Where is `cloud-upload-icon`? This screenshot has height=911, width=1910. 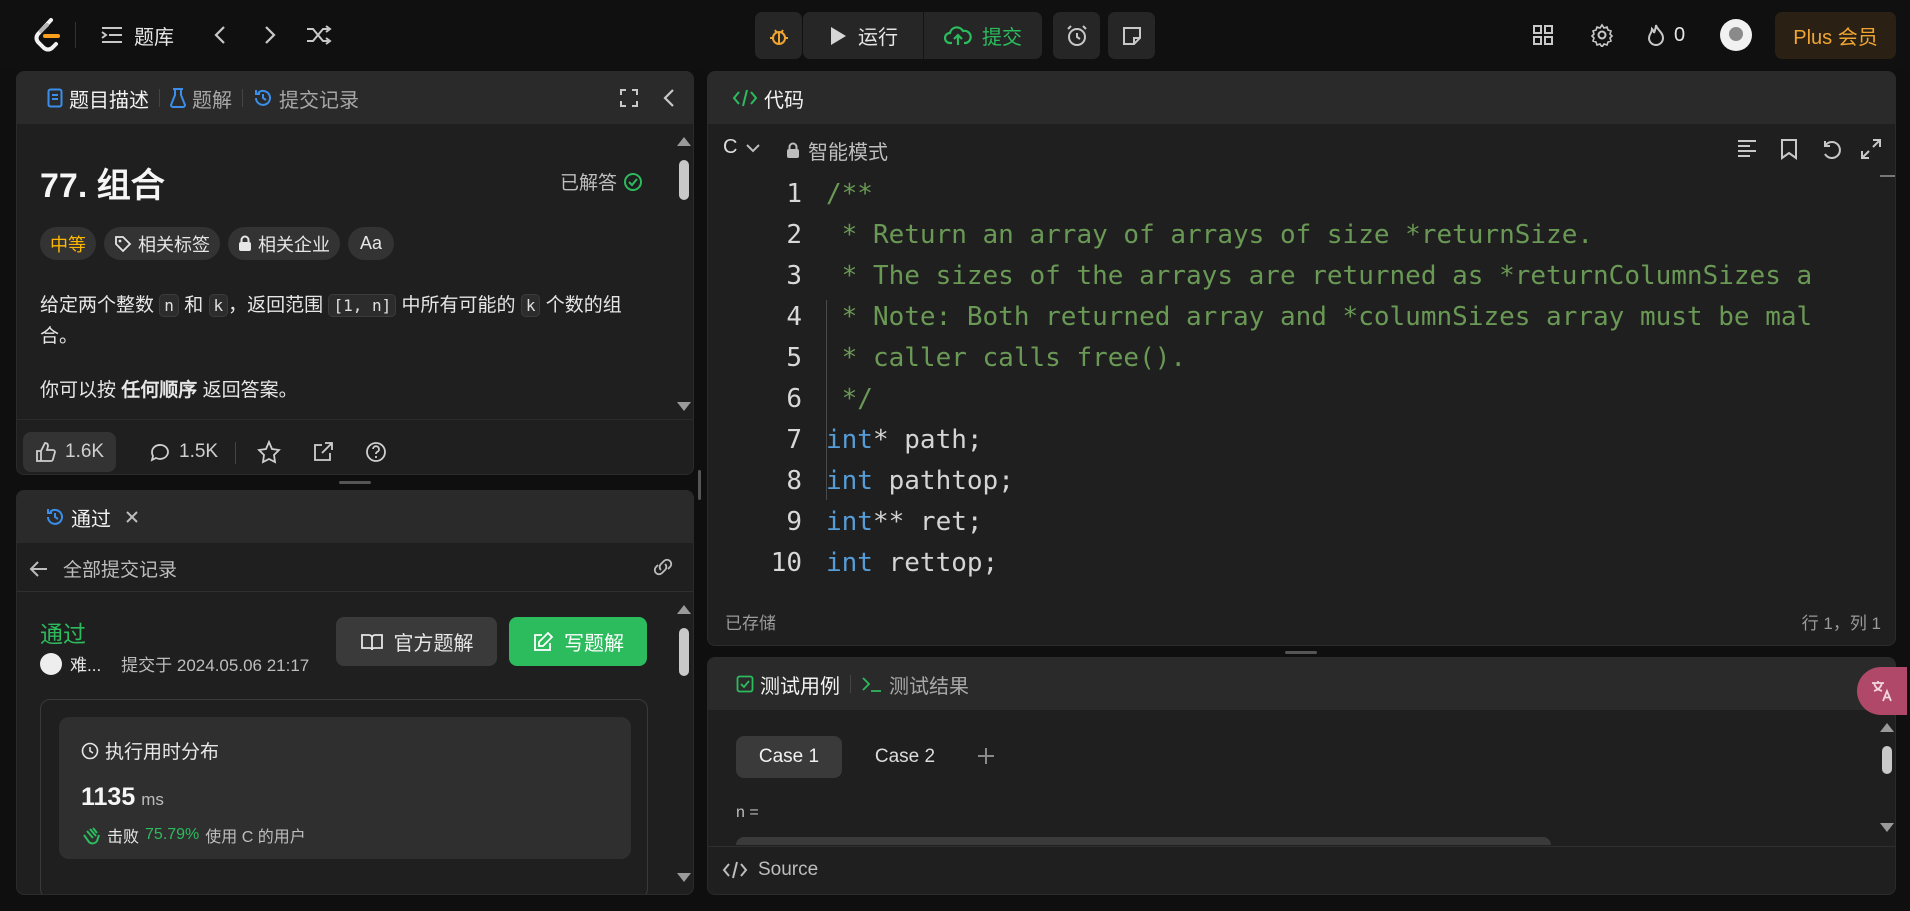 cloud-upload-icon is located at coordinates (958, 36).